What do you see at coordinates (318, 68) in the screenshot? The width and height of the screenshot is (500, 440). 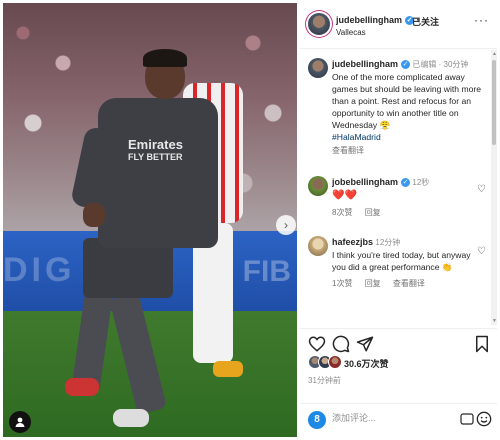 I see `caption-author-avatar` at bounding box center [318, 68].